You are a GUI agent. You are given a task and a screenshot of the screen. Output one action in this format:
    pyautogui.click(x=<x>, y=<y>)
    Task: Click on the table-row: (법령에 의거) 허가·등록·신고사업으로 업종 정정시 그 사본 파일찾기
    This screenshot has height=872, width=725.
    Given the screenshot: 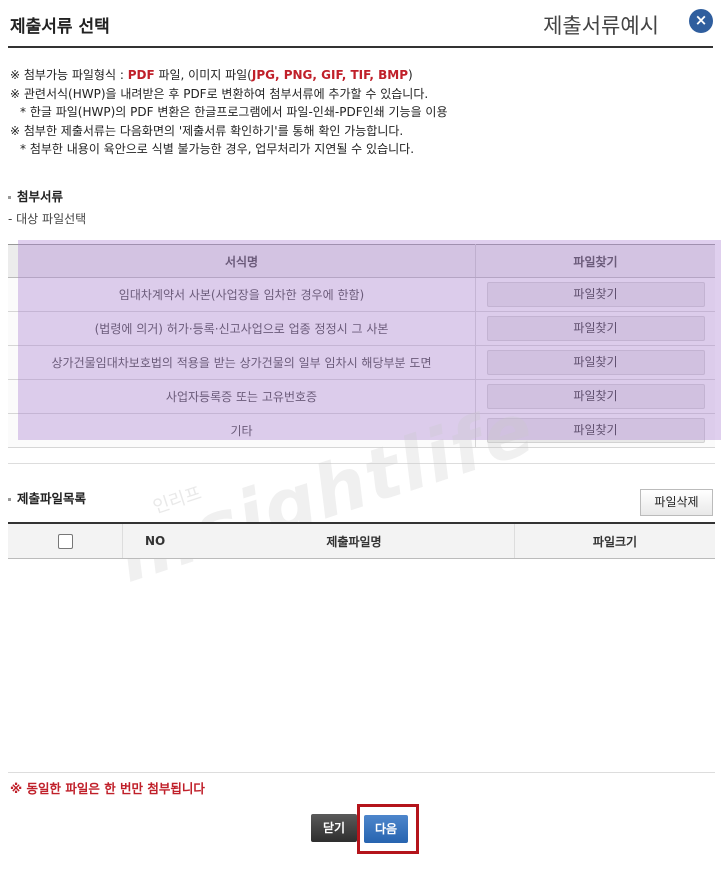 What is the action you would take?
    pyautogui.click(x=361, y=328)
    